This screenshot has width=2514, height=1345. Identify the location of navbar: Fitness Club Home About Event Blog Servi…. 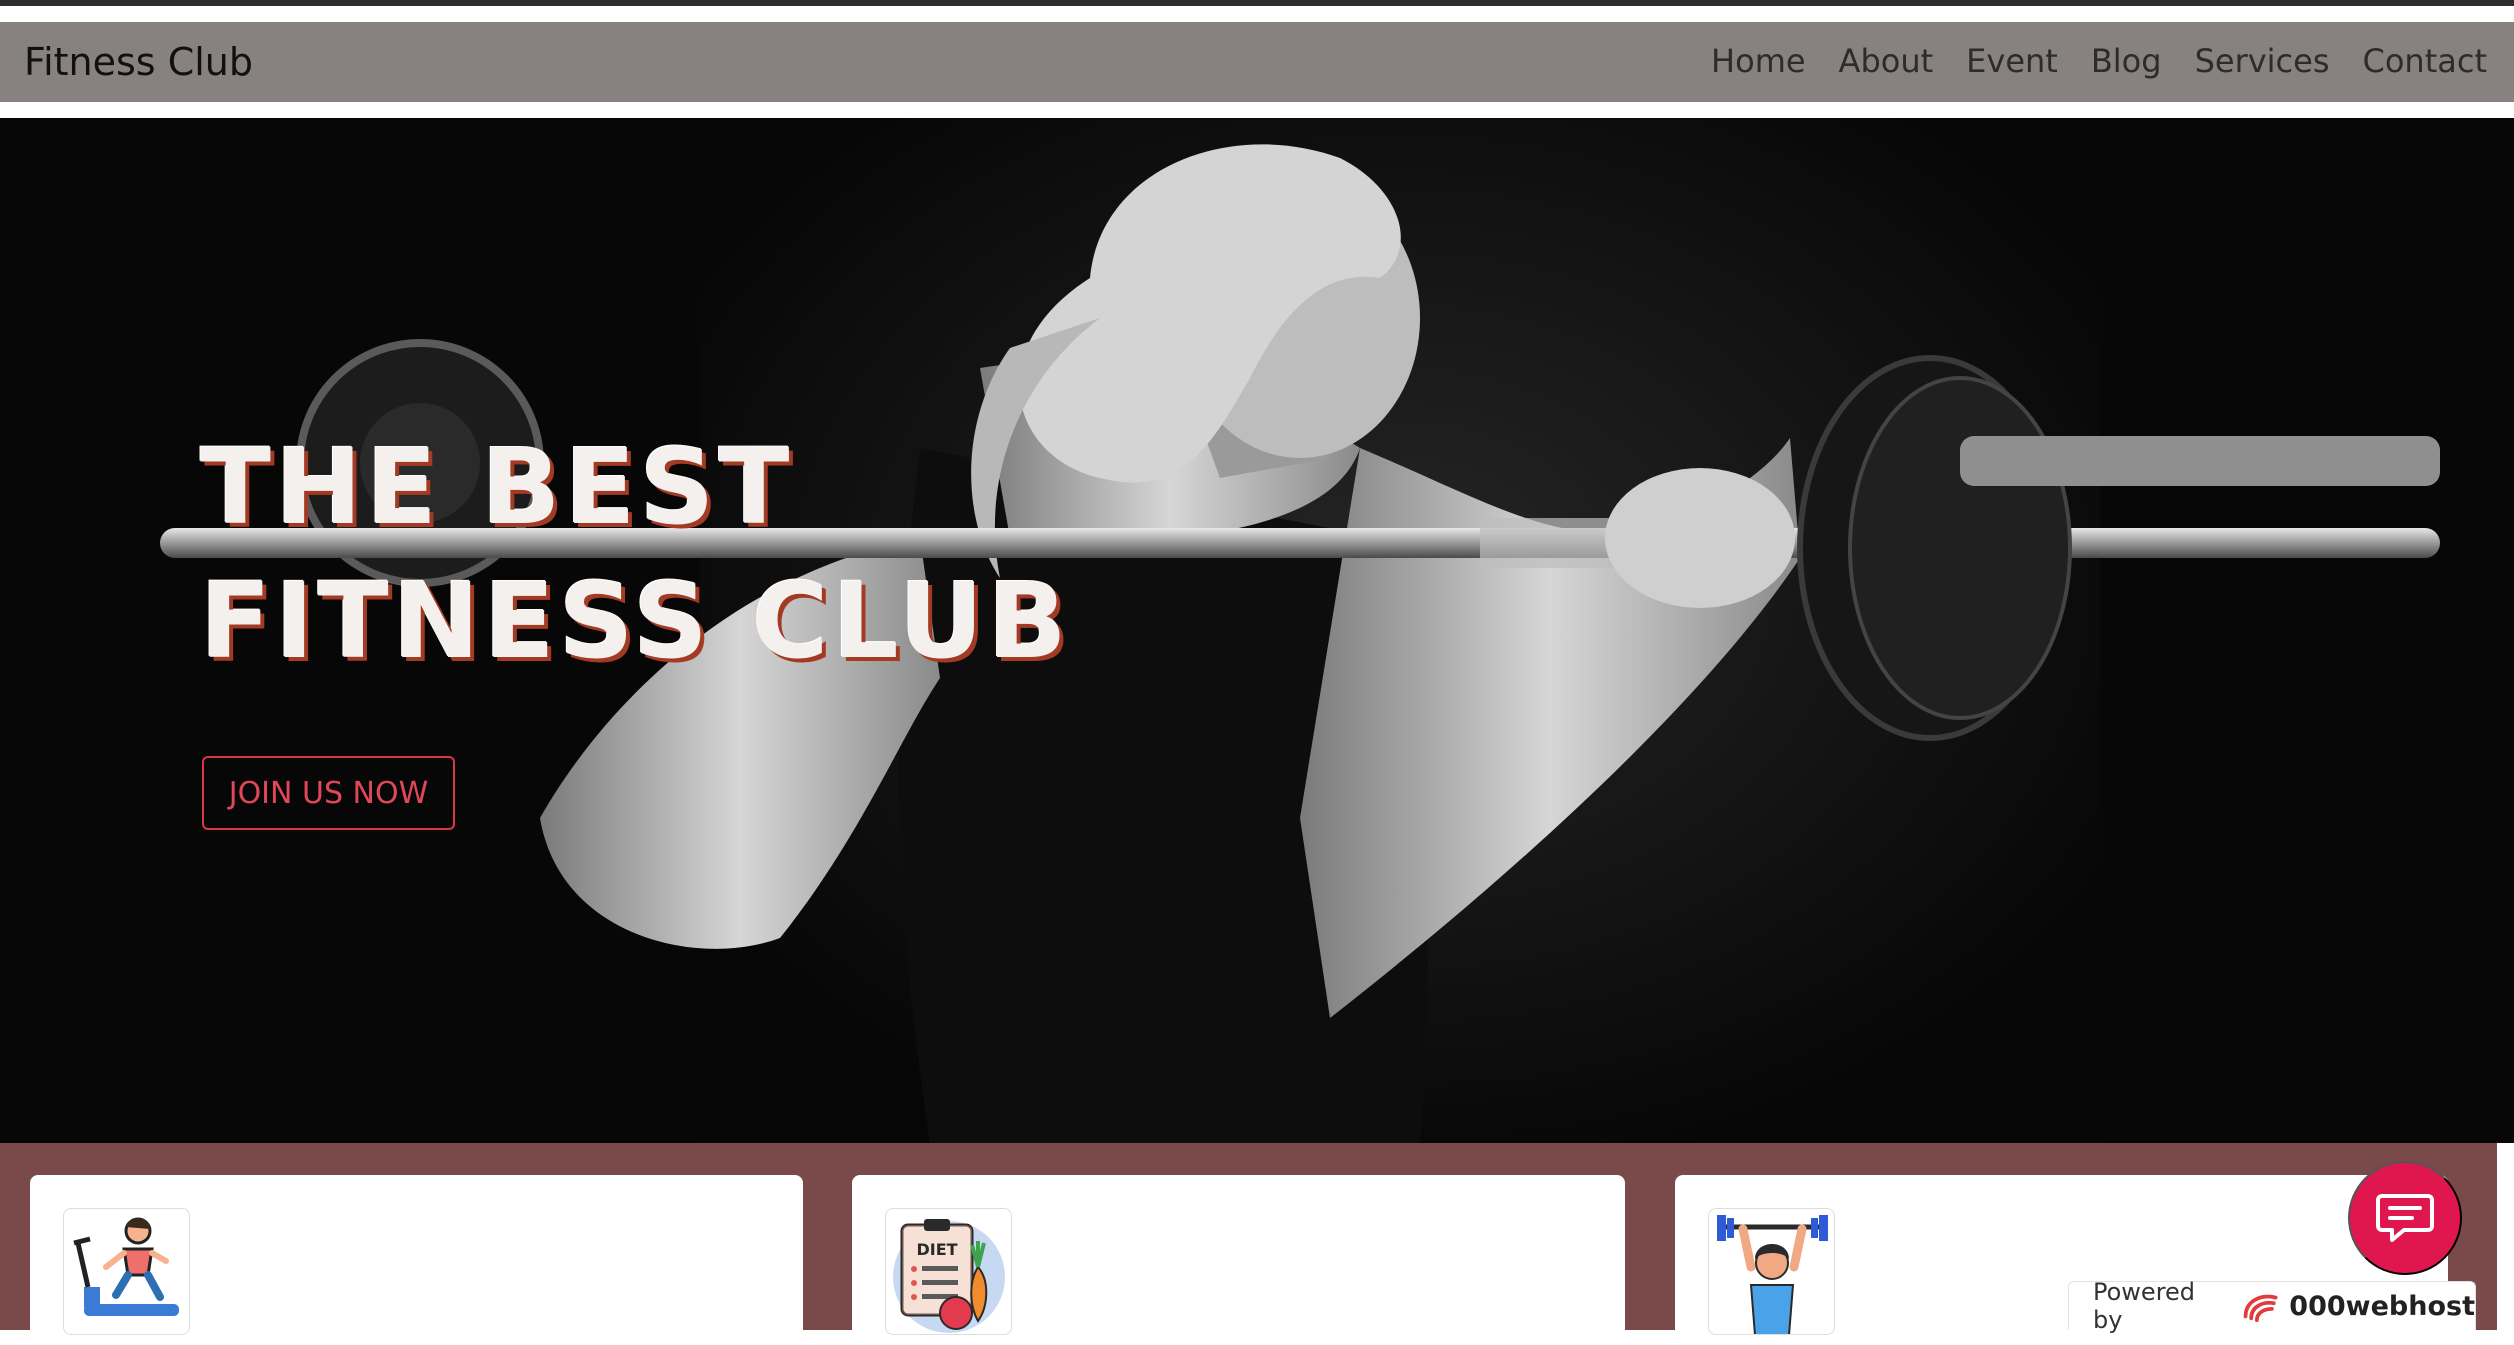
(1257, 62).